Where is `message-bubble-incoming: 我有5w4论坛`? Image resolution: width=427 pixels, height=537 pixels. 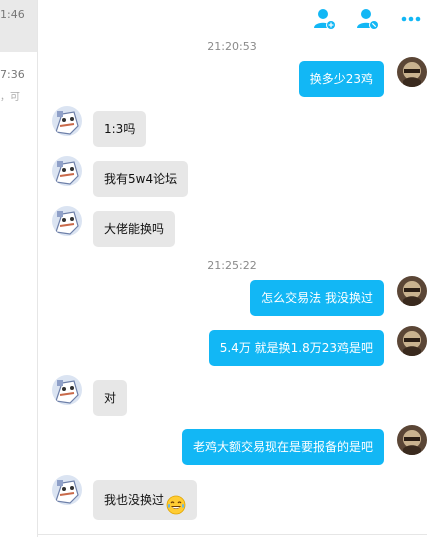
message-bubble-incoming: 我有5w4论坛 is located at coordinates (141, 179).